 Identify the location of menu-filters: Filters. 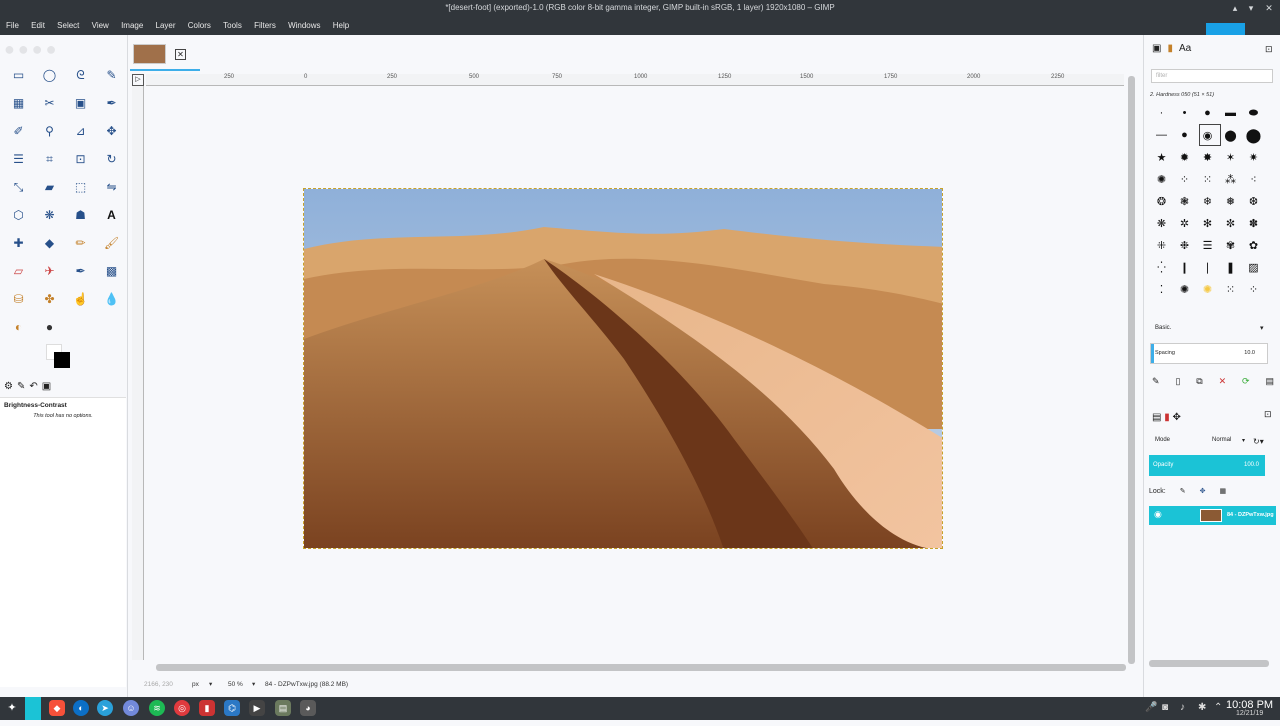
(265, 25).